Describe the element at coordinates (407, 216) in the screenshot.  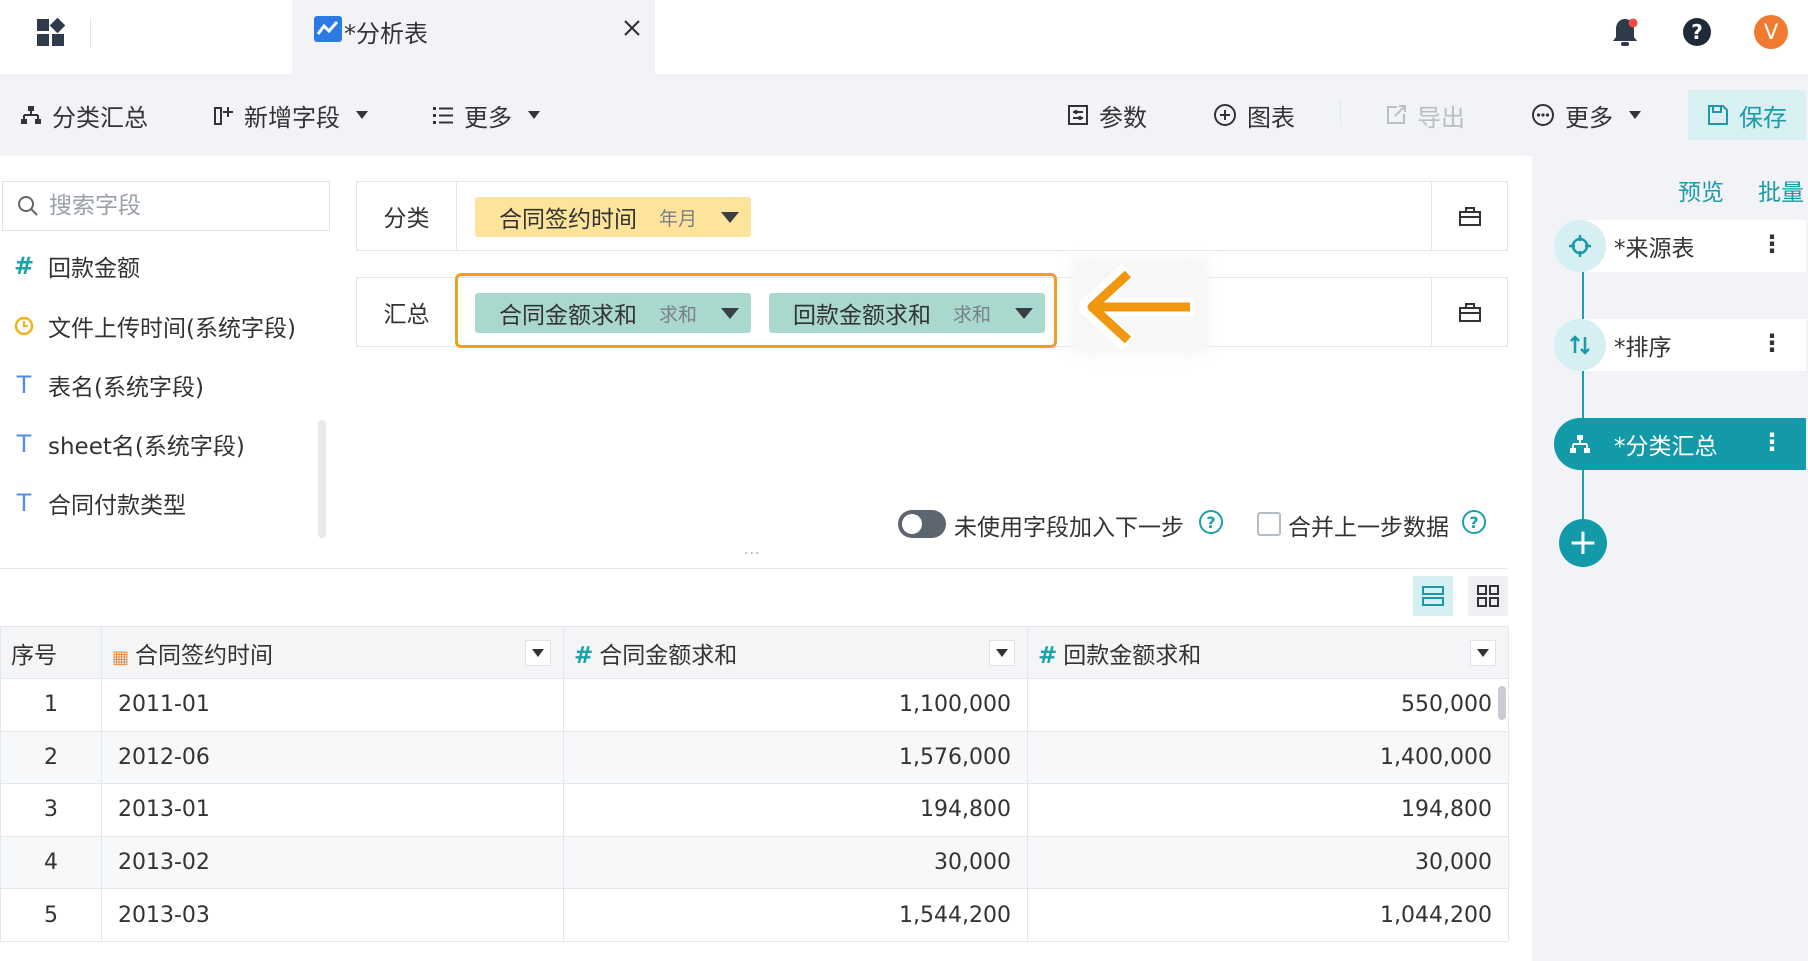
I see `category-label: 分类` at that location.